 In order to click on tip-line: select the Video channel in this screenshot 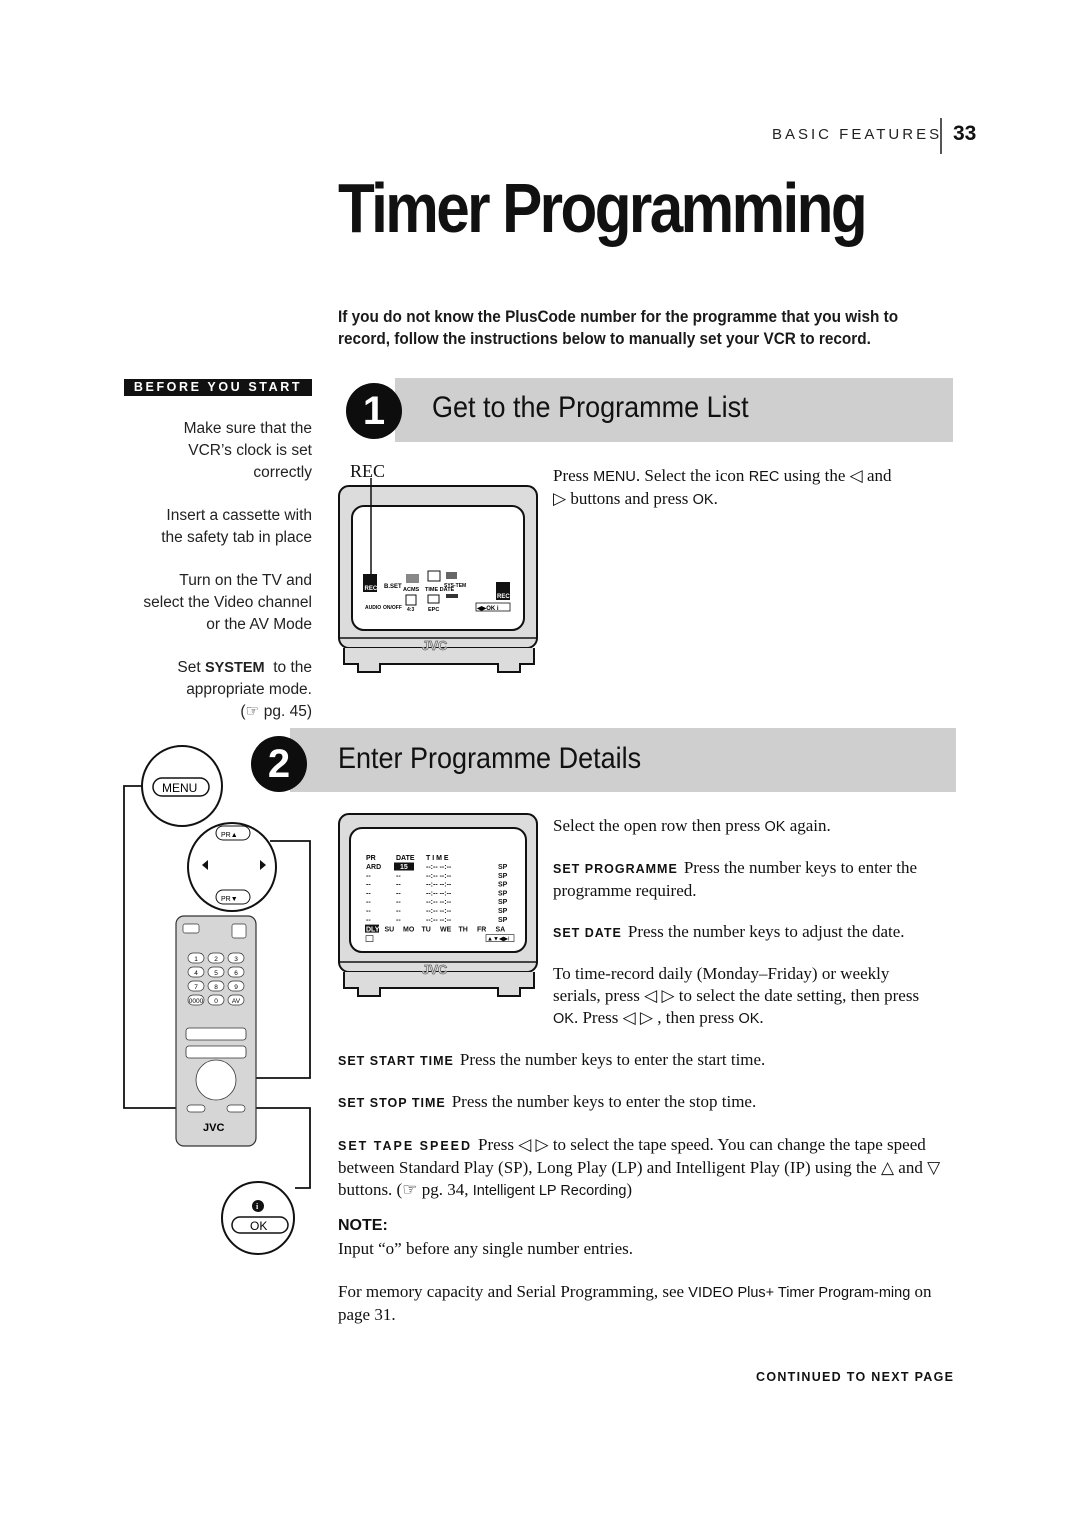, I will do `click(227, 602)`.